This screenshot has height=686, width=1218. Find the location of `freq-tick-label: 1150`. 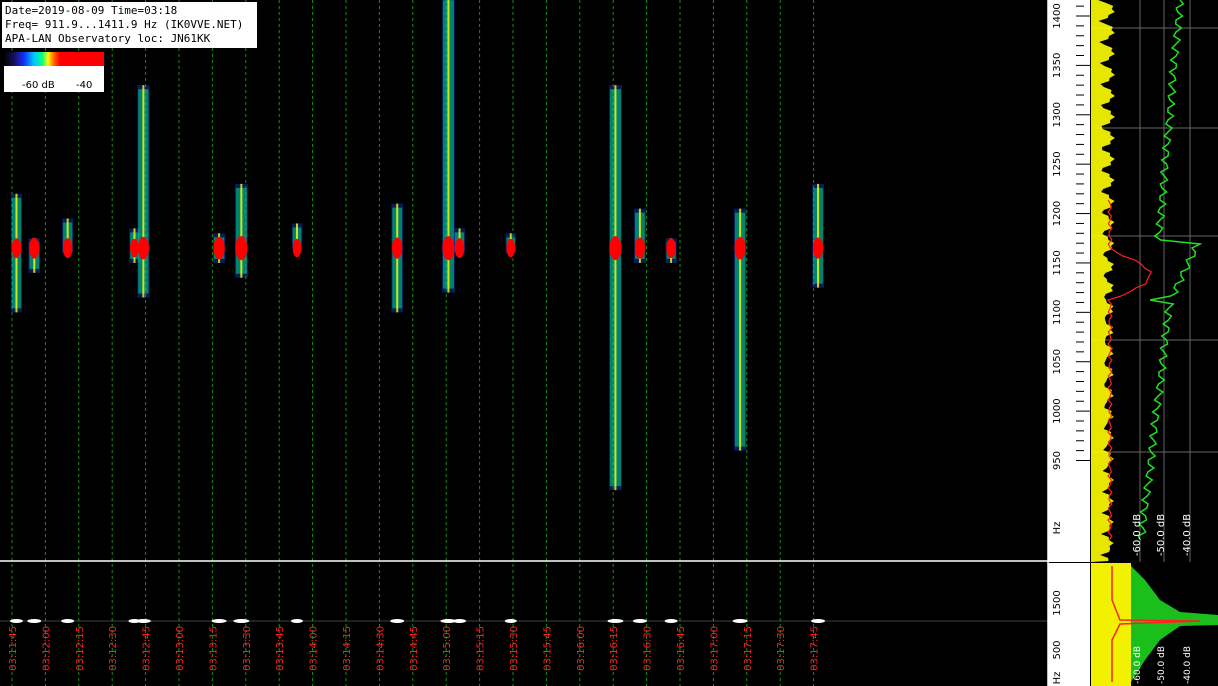

freq-tick-label: 1150 is located at coordinates (1057, 262).